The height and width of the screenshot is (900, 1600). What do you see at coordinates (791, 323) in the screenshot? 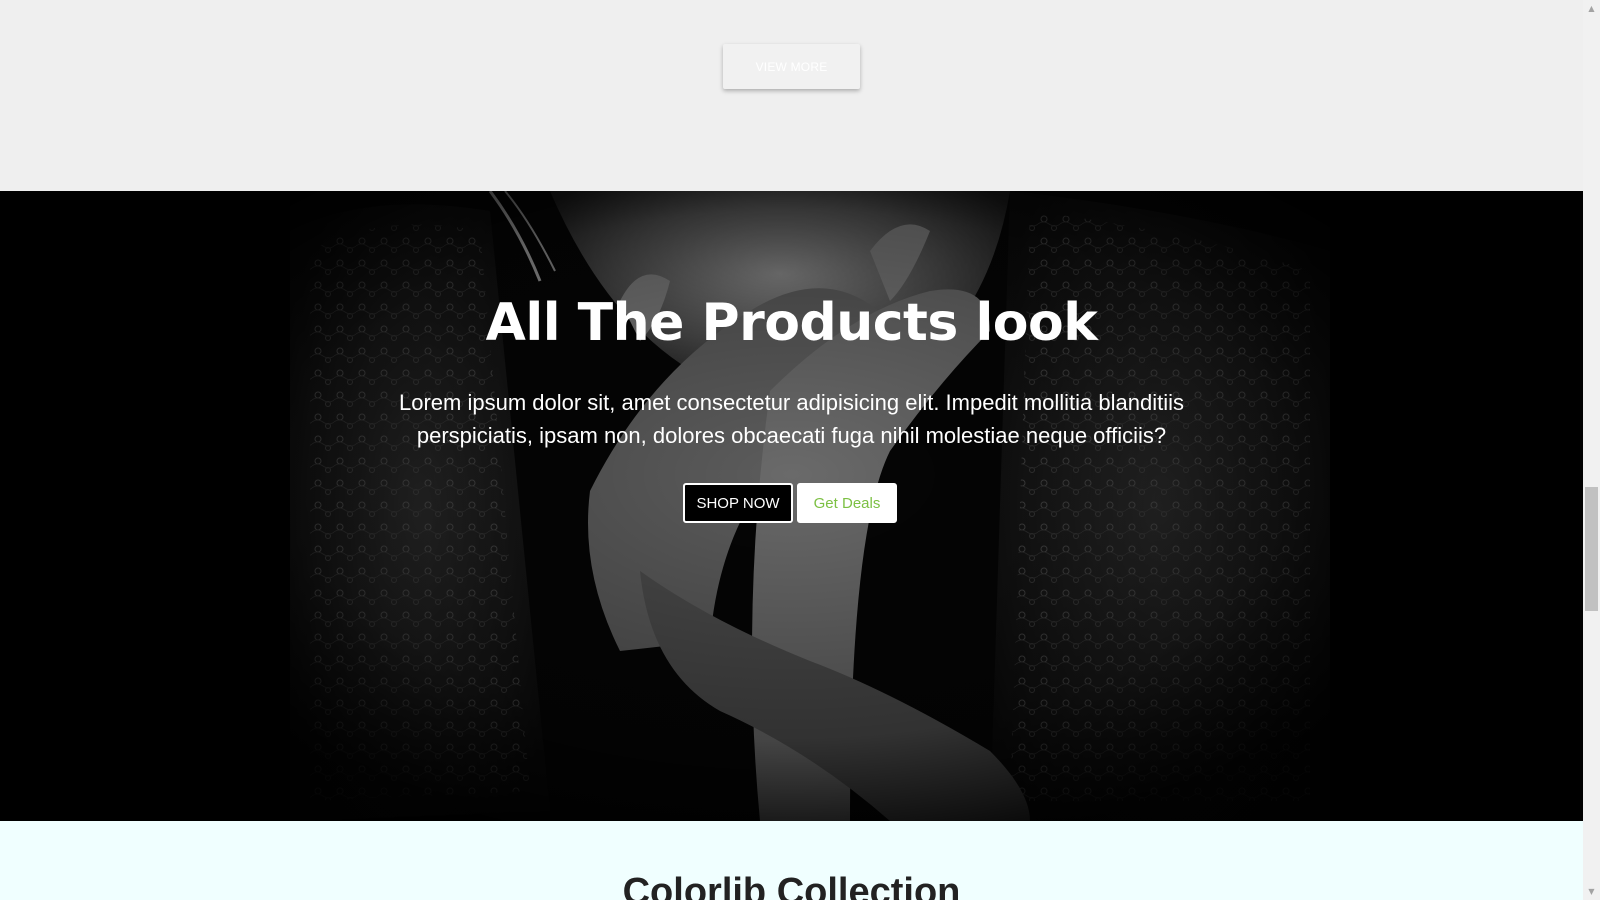
I see `hero-title: All The Products look` at bounding box center [791, 323].